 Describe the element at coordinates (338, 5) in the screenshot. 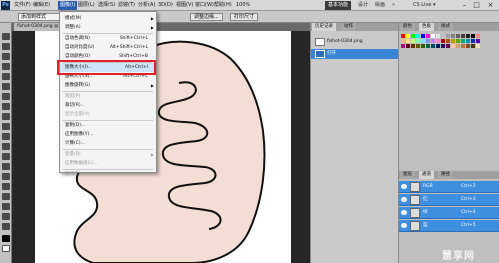

I see `workspace-essentials: 基本功能` at that location.